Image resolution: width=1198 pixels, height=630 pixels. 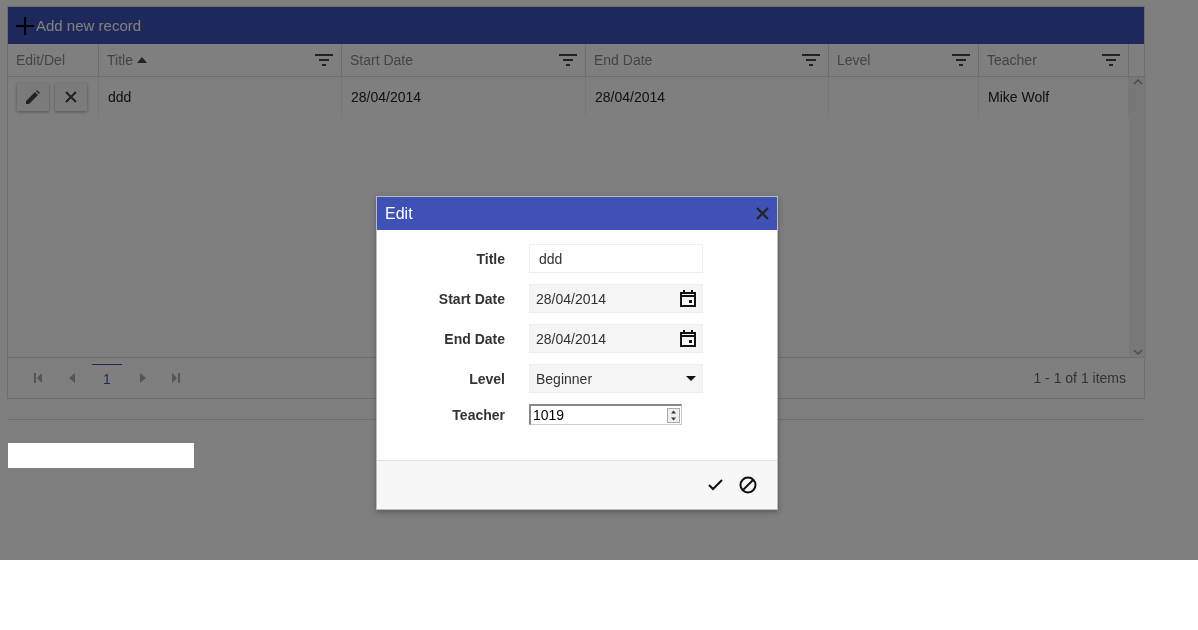 I want to click on checkmark-icon, so click(x=715, y=485).